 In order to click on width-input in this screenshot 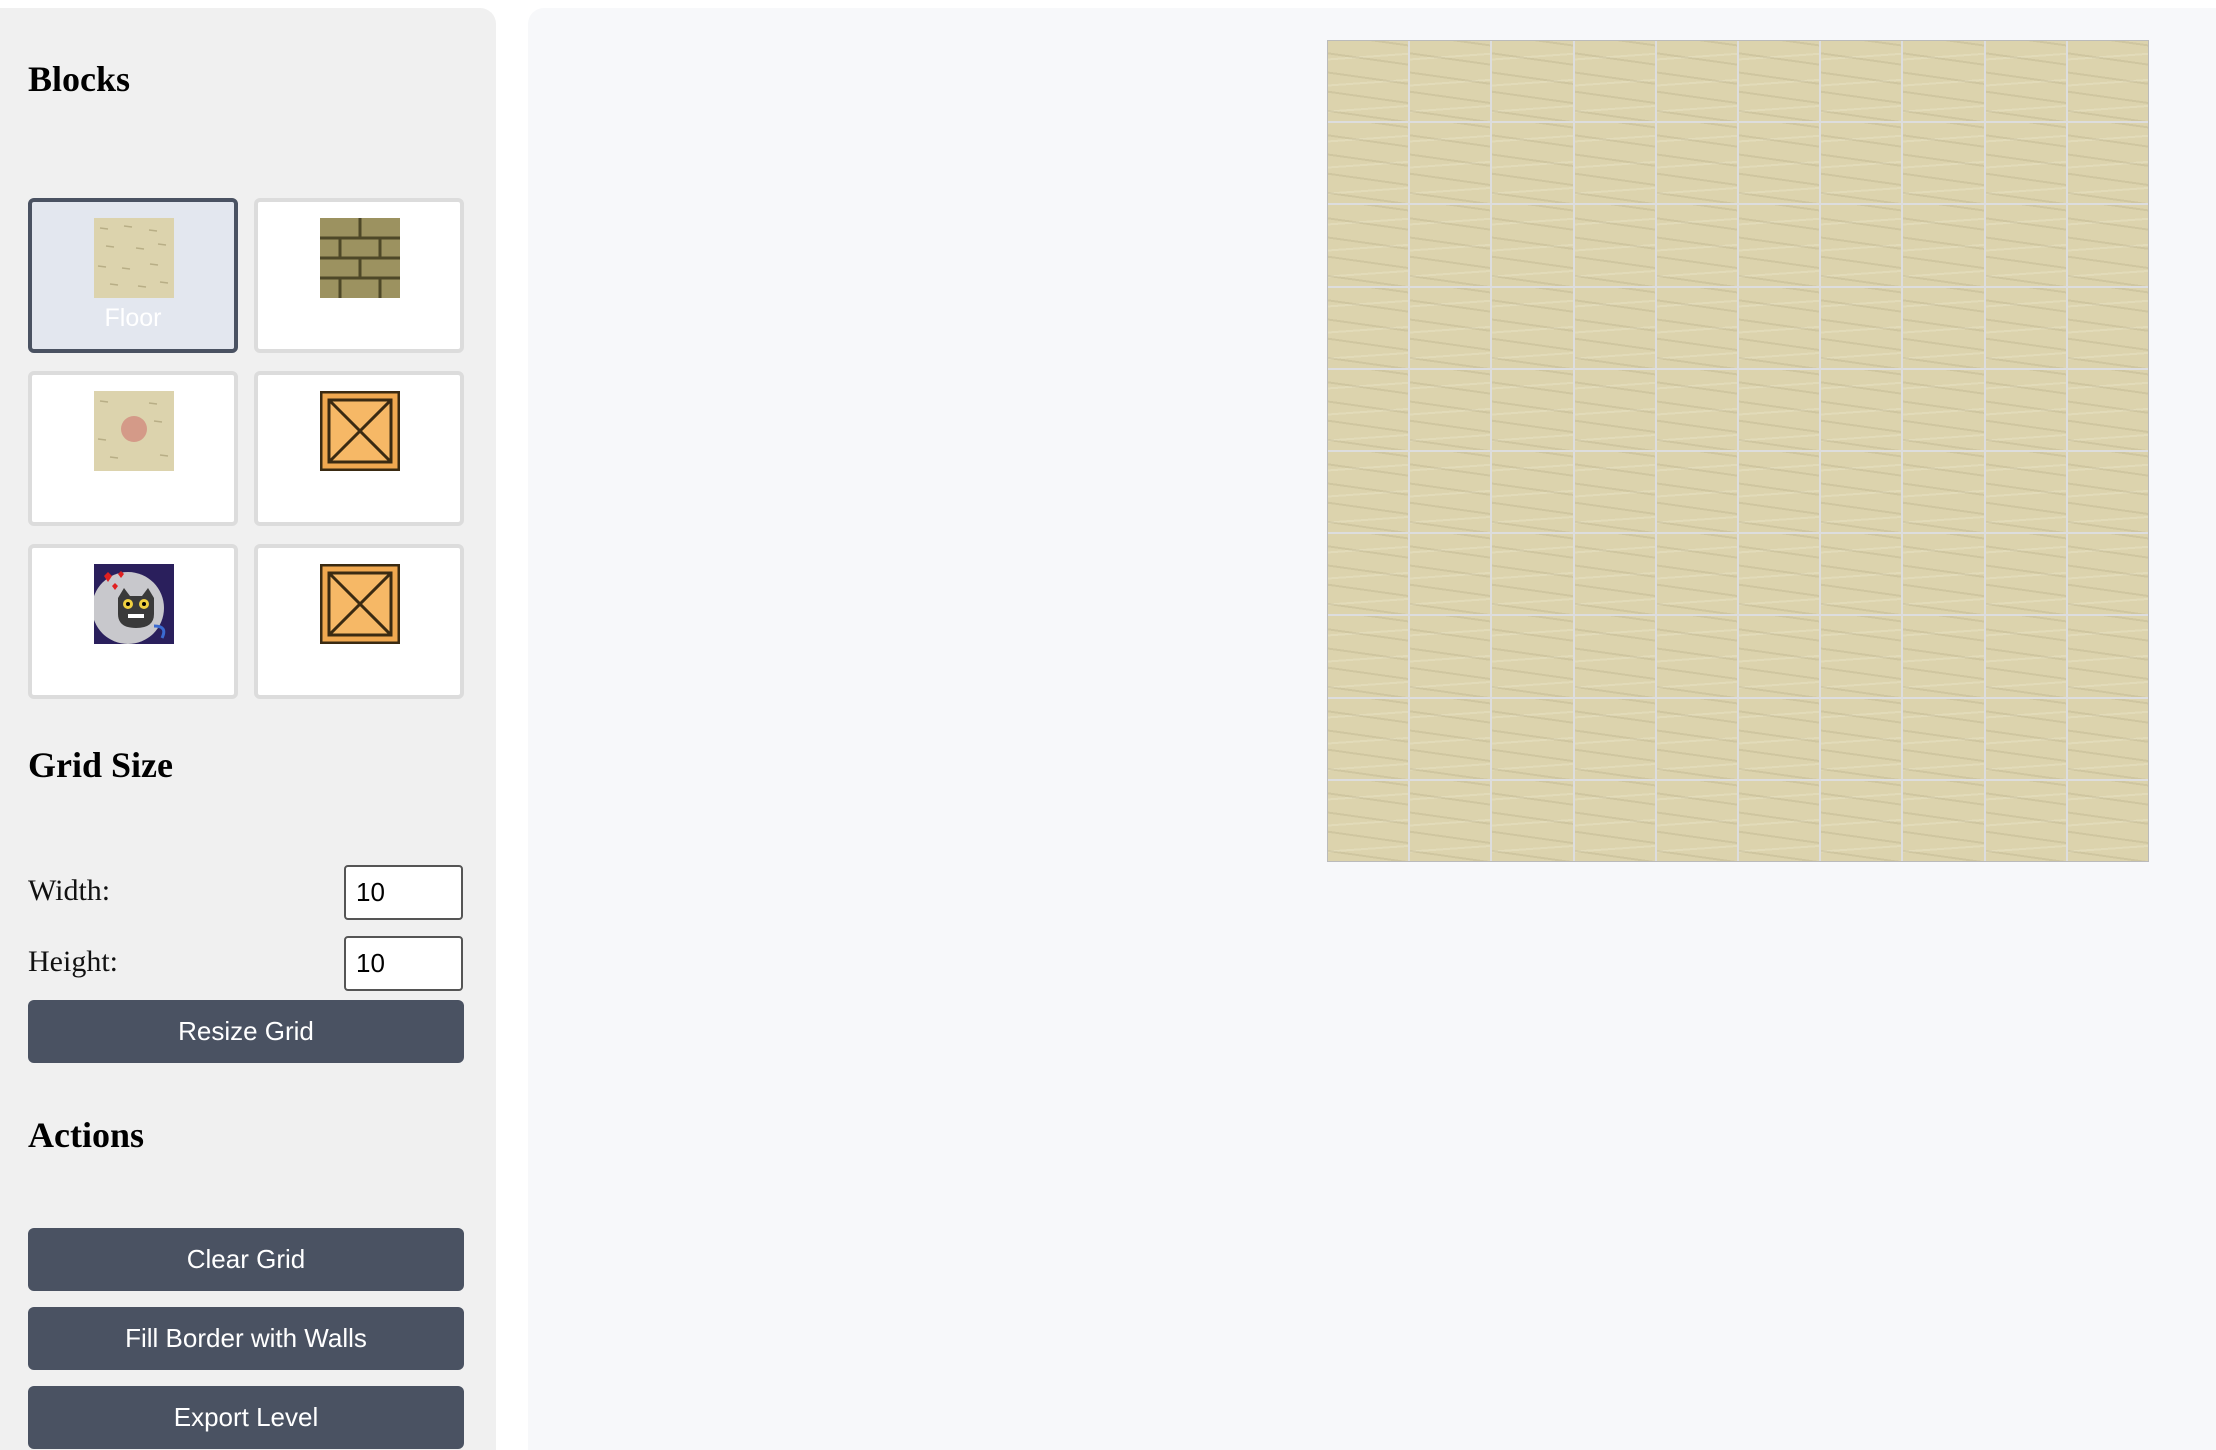, I will do `click(403, 892)`.